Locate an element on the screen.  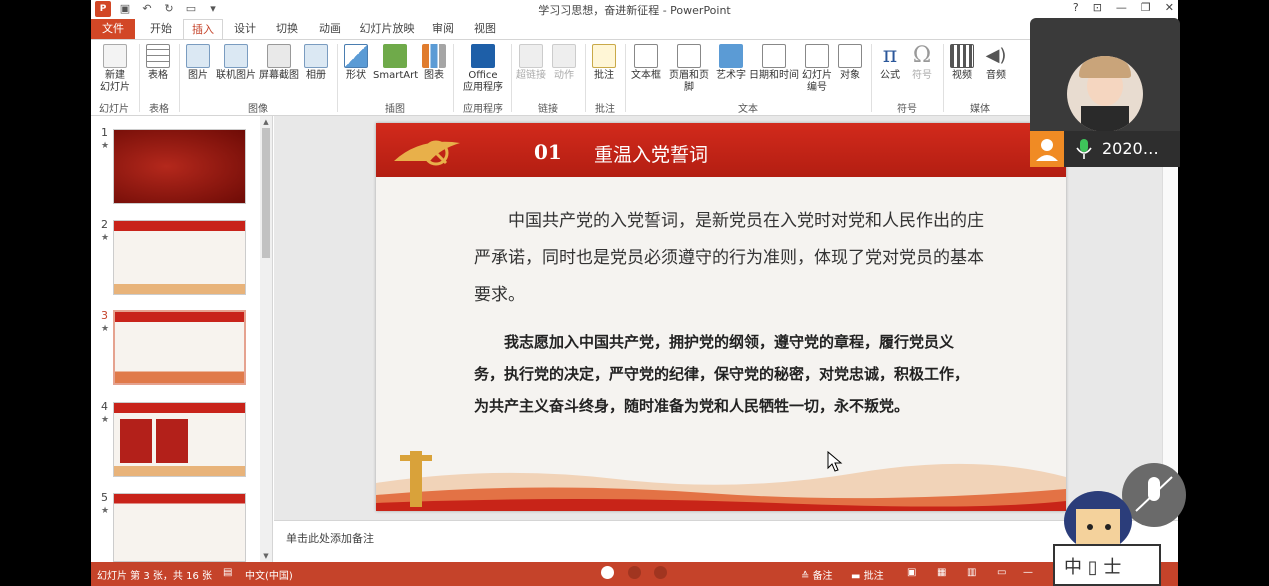
group-images-label: 图像 is located at coordinates (258, 109).